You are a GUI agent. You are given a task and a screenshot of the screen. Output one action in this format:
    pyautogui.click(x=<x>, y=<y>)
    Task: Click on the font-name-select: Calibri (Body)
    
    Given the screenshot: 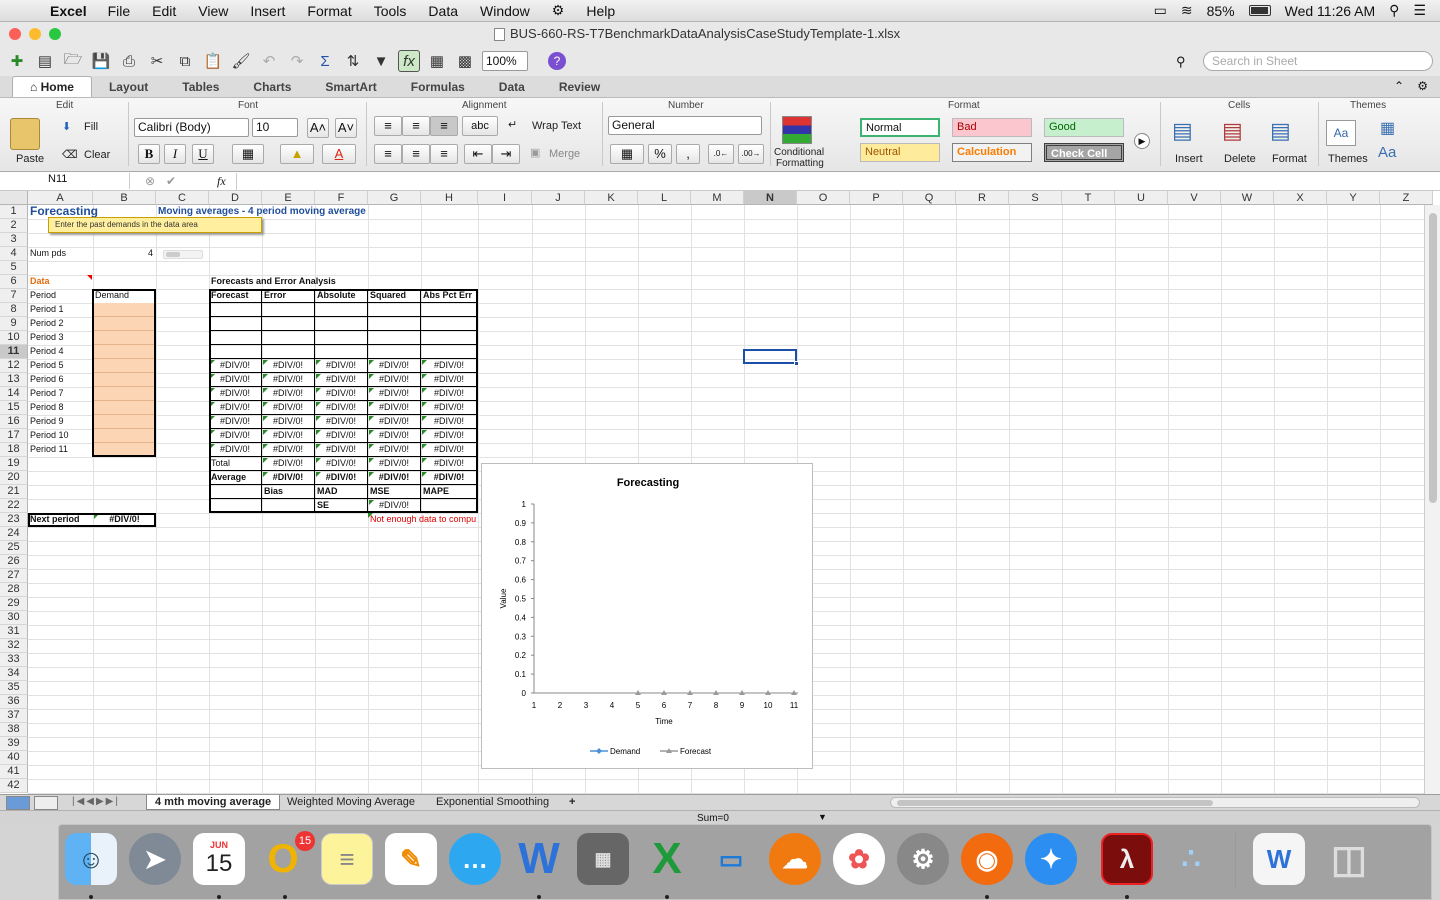 What is the action you would take?
    pyautogui.click(x=191, y=127)
    